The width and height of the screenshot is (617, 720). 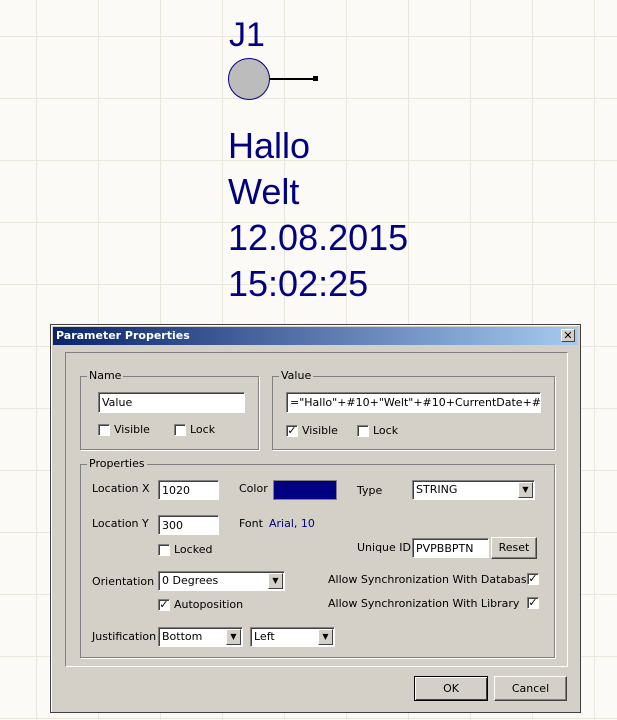 What do you see at coordinates (292, 523) in the screenshot?
I see `font-value-link: Arial, 10` at bounding box center [292, 523].